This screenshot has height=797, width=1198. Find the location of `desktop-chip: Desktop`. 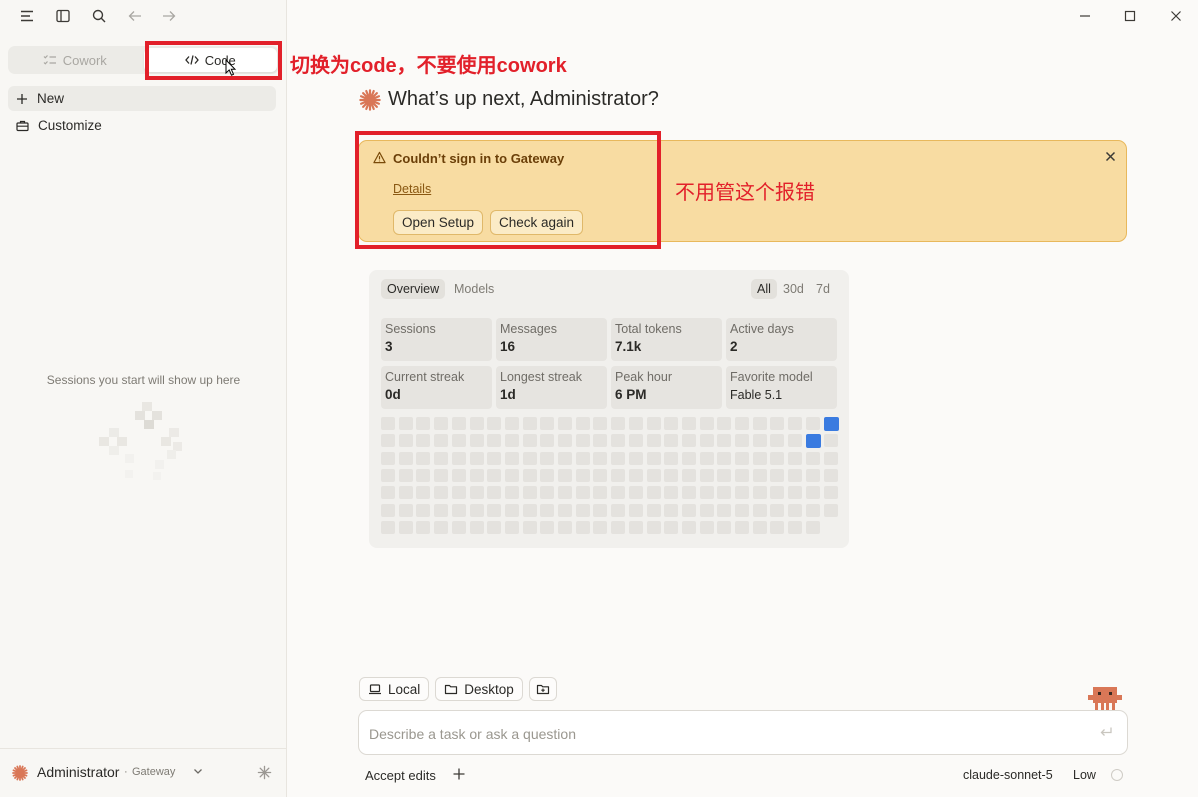

desktop-chip: Desktop is located at coordinates (479, 689).